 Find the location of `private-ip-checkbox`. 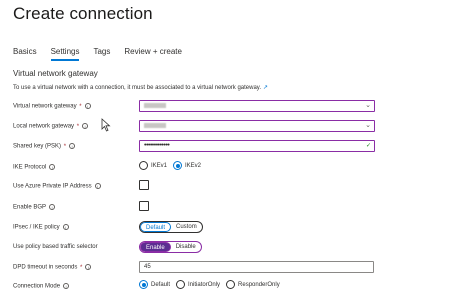

private-ip-checkbox is located at coordinates (144, 185).